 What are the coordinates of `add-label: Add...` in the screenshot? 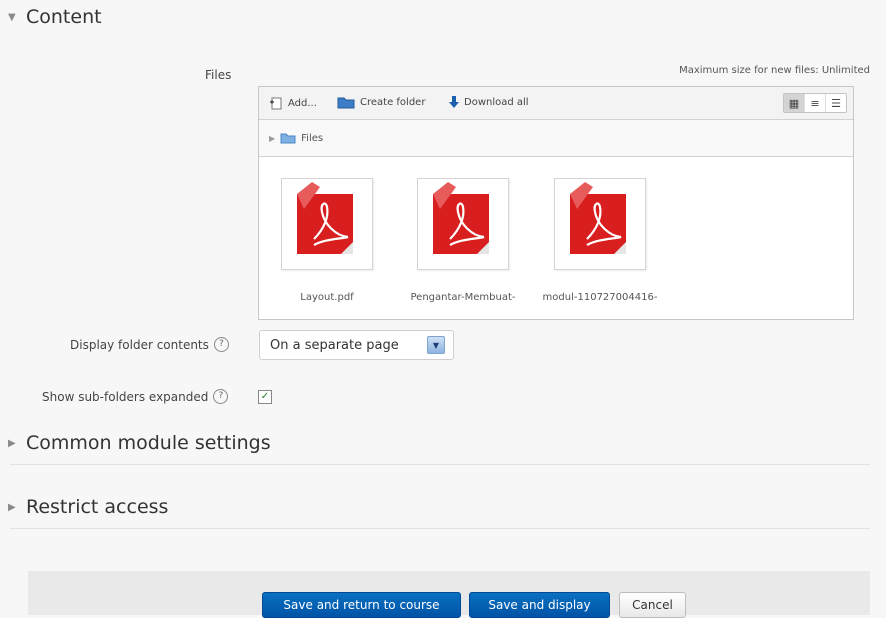 It's located at (302, 103).